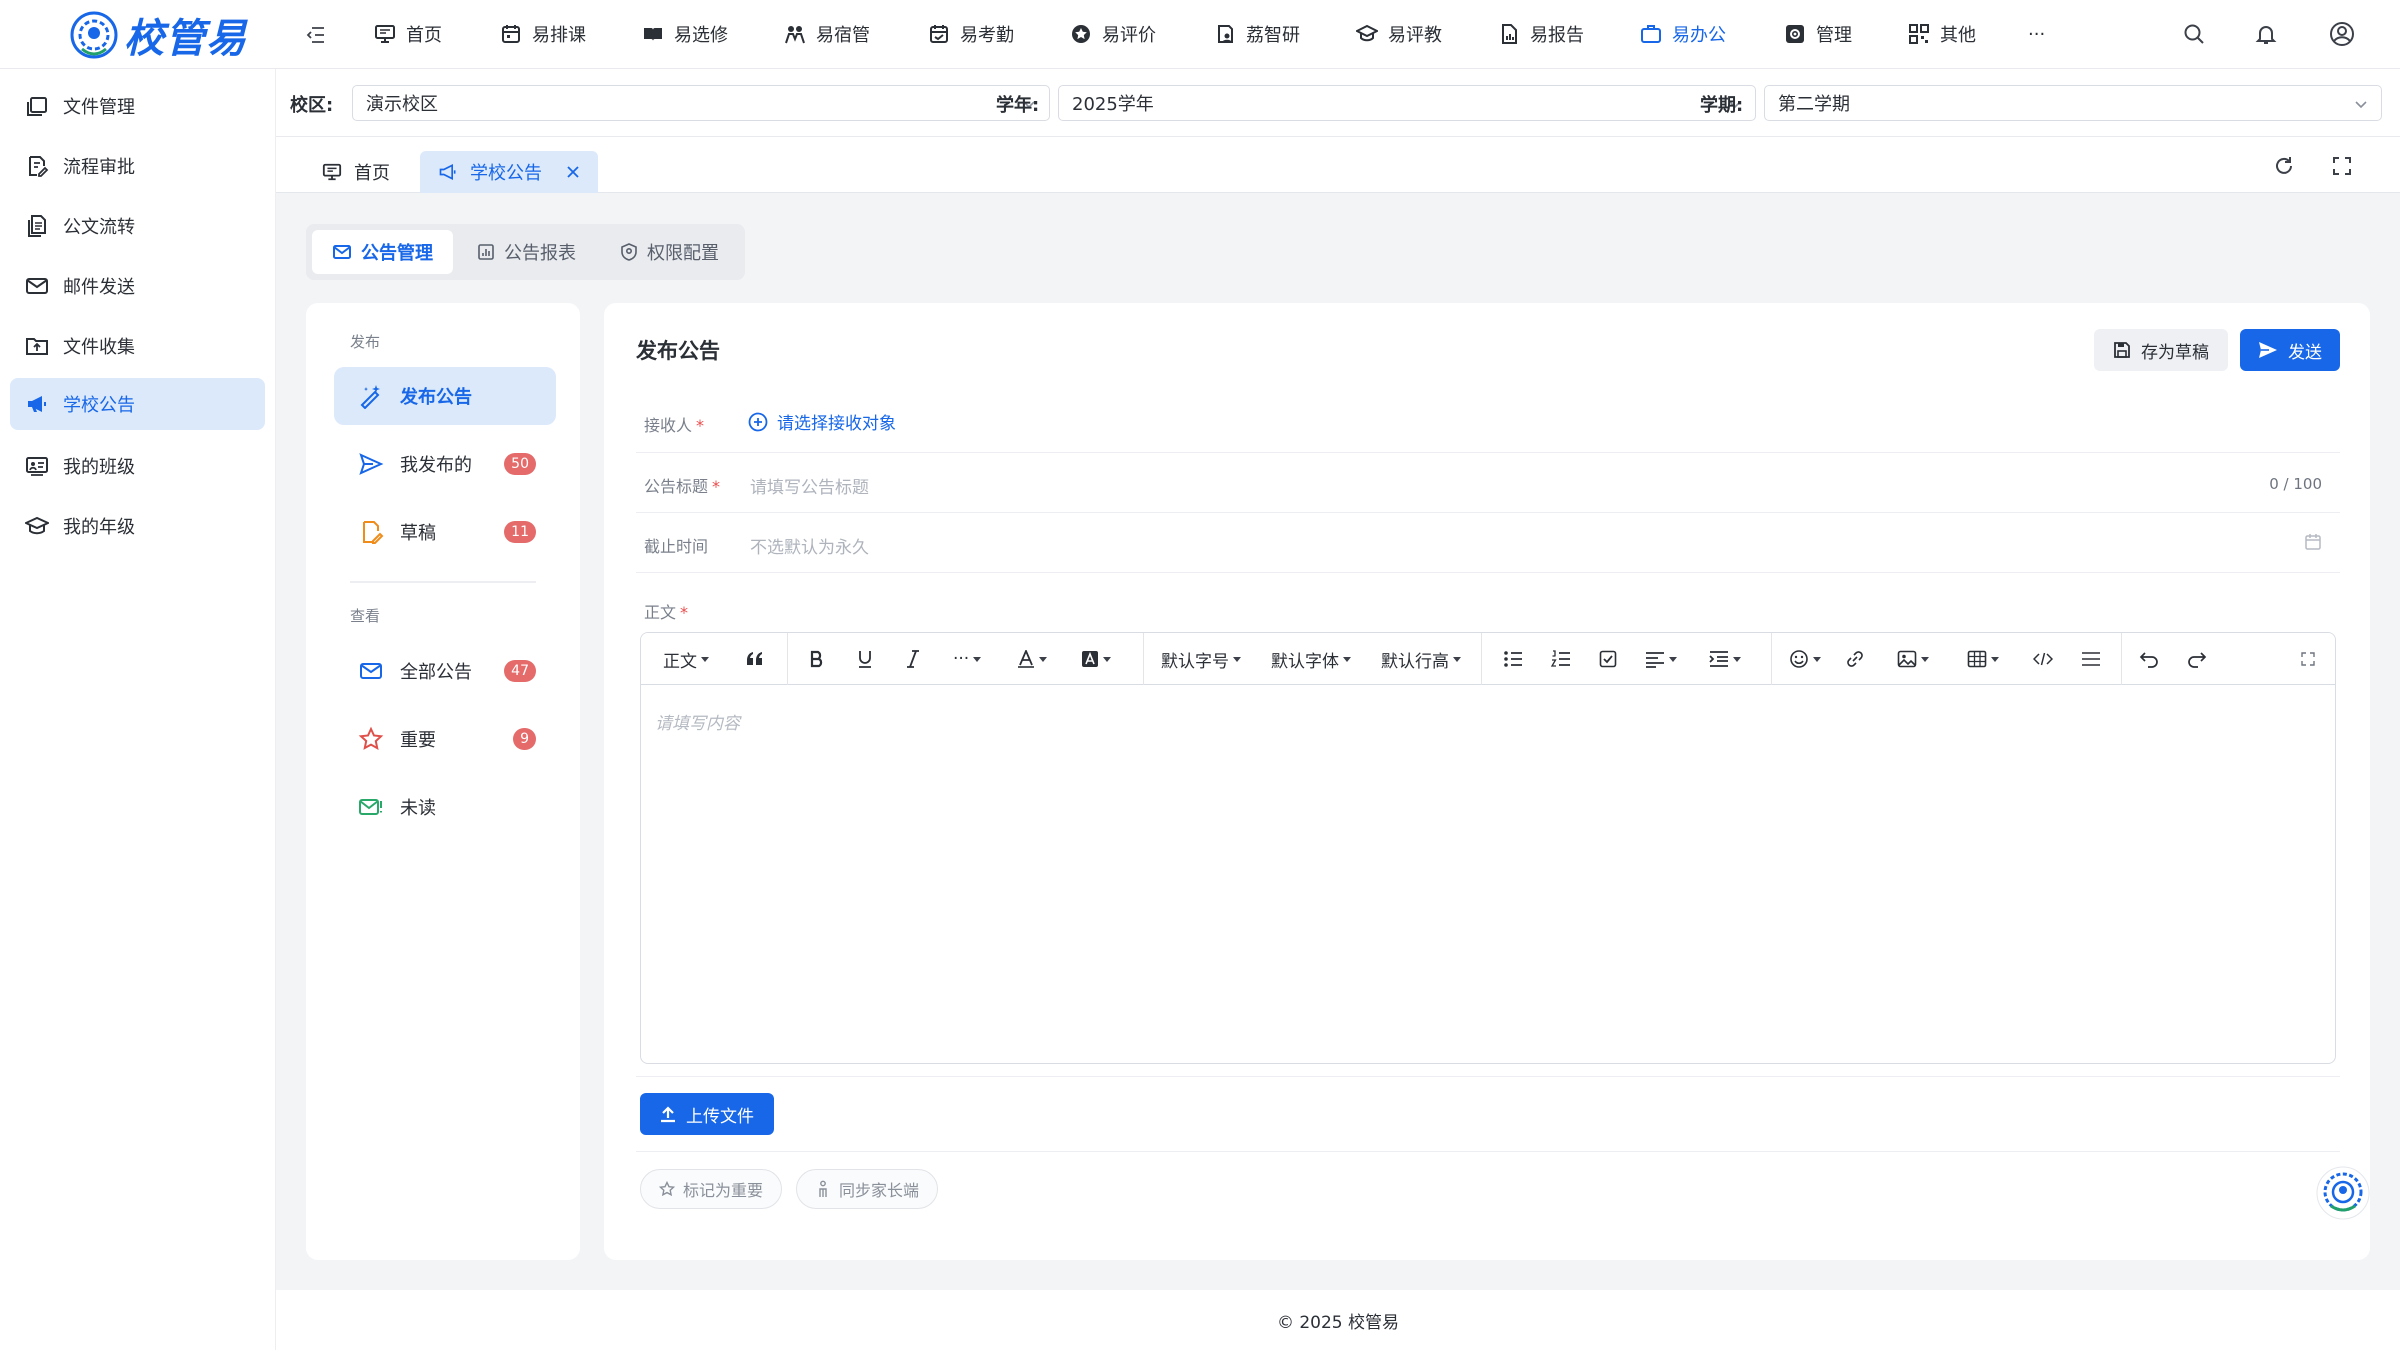 The image size is (2400, 1350). What do you see at coordinates (678, 351) in the screenshot?
I see `form-title: 发布公告` at bounding box center [678, 351].